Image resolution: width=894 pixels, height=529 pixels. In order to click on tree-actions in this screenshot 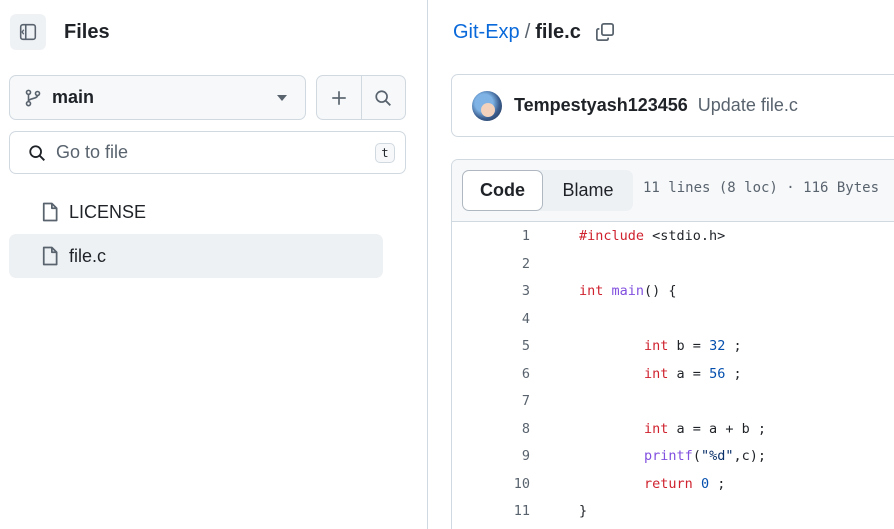, I will do `click(361, 97)`.